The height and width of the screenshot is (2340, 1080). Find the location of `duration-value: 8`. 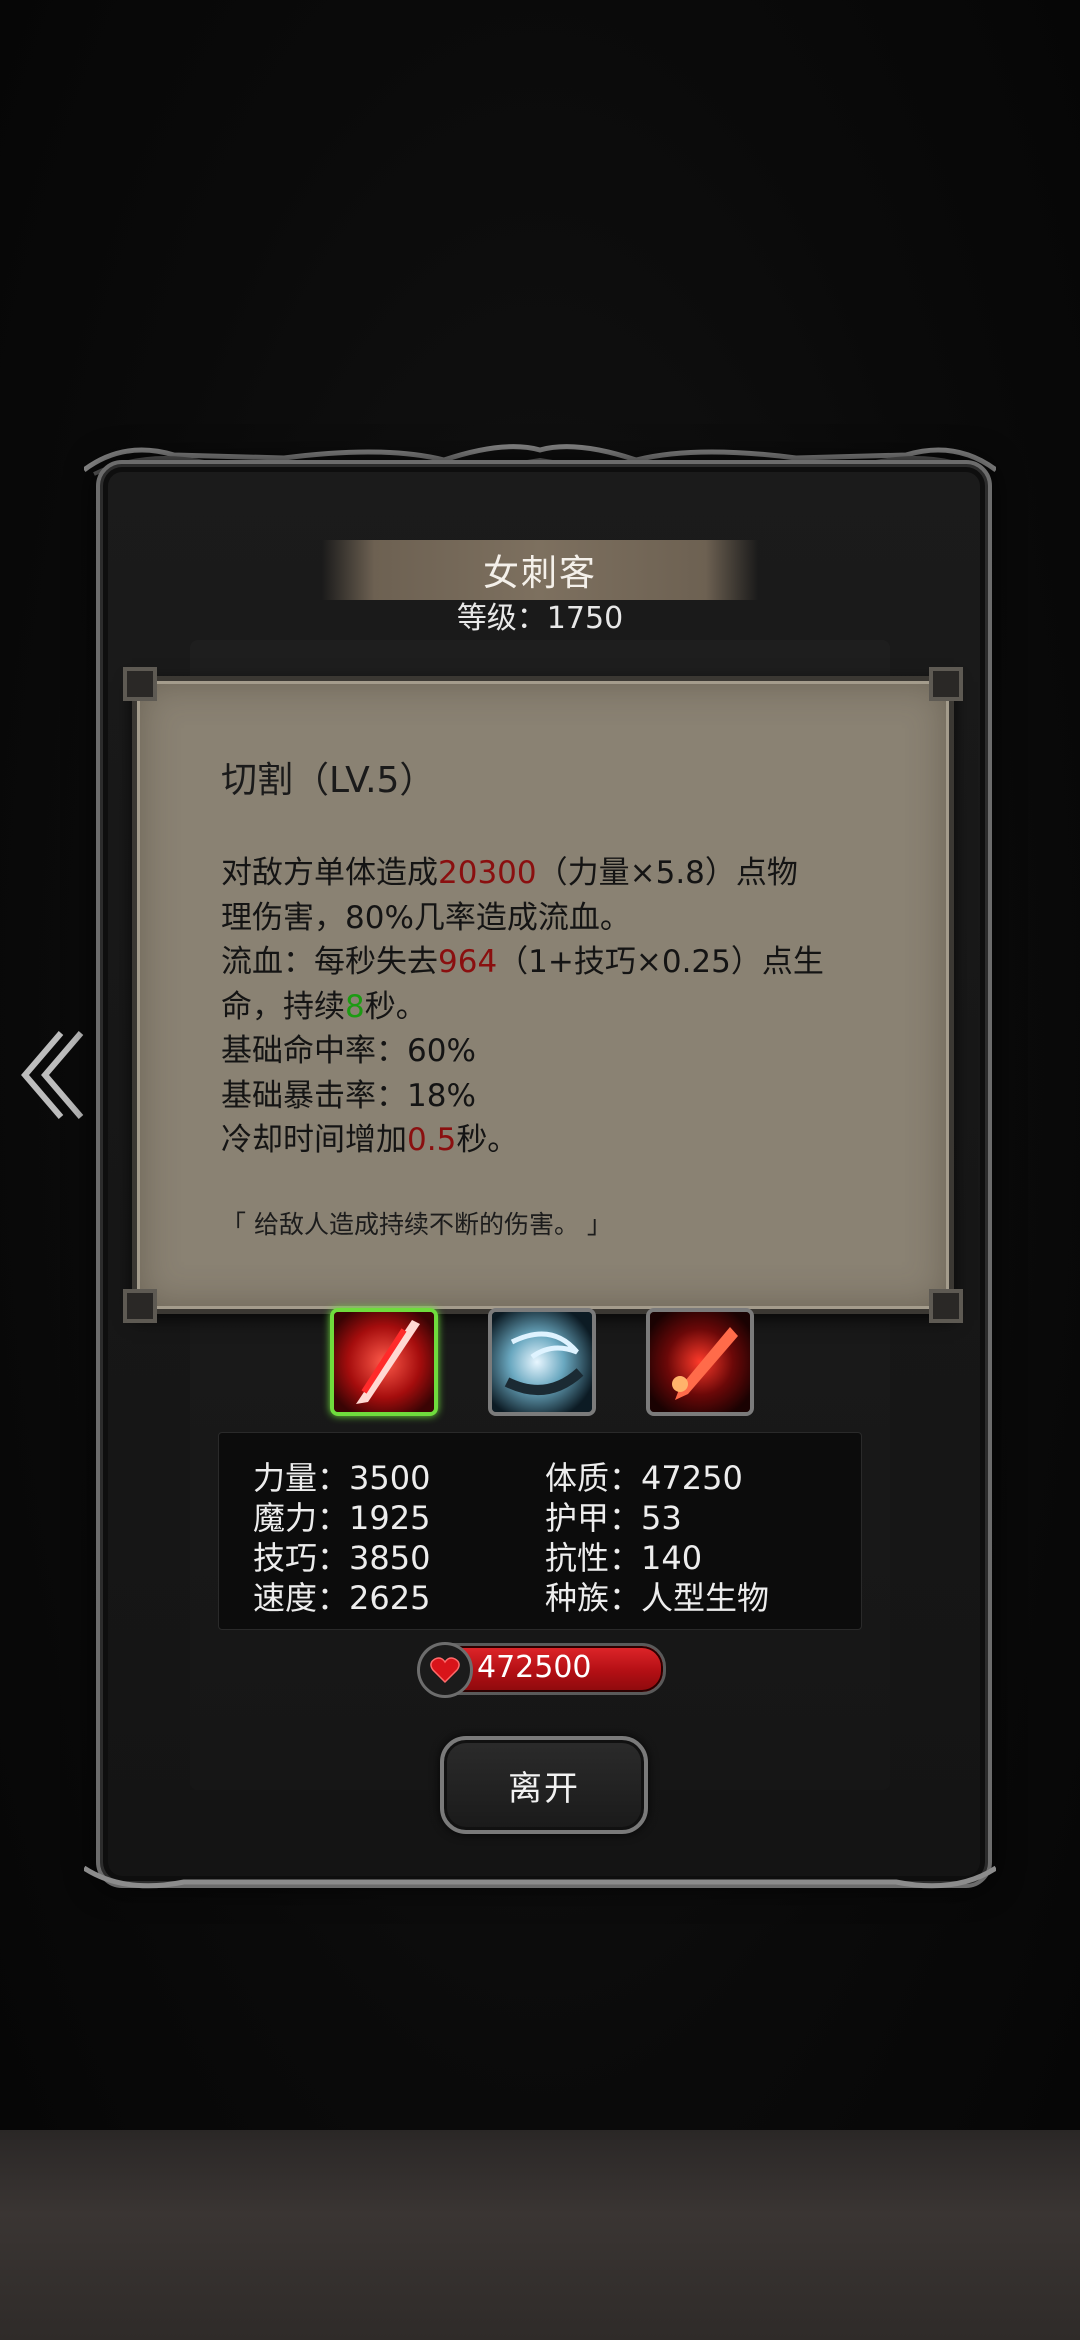

duration-value: 8 is located at coordinates (355, 1006).